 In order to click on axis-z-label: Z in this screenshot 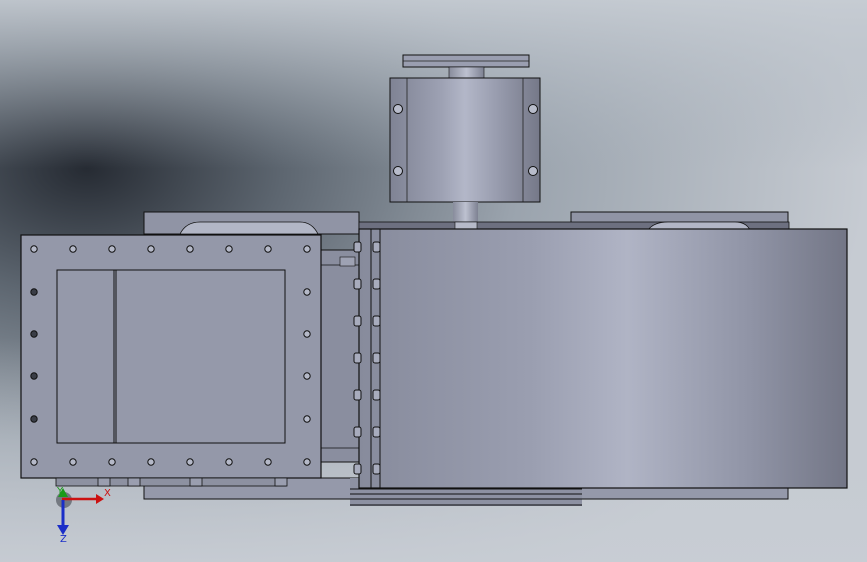, I will do `click(63, 539)`.